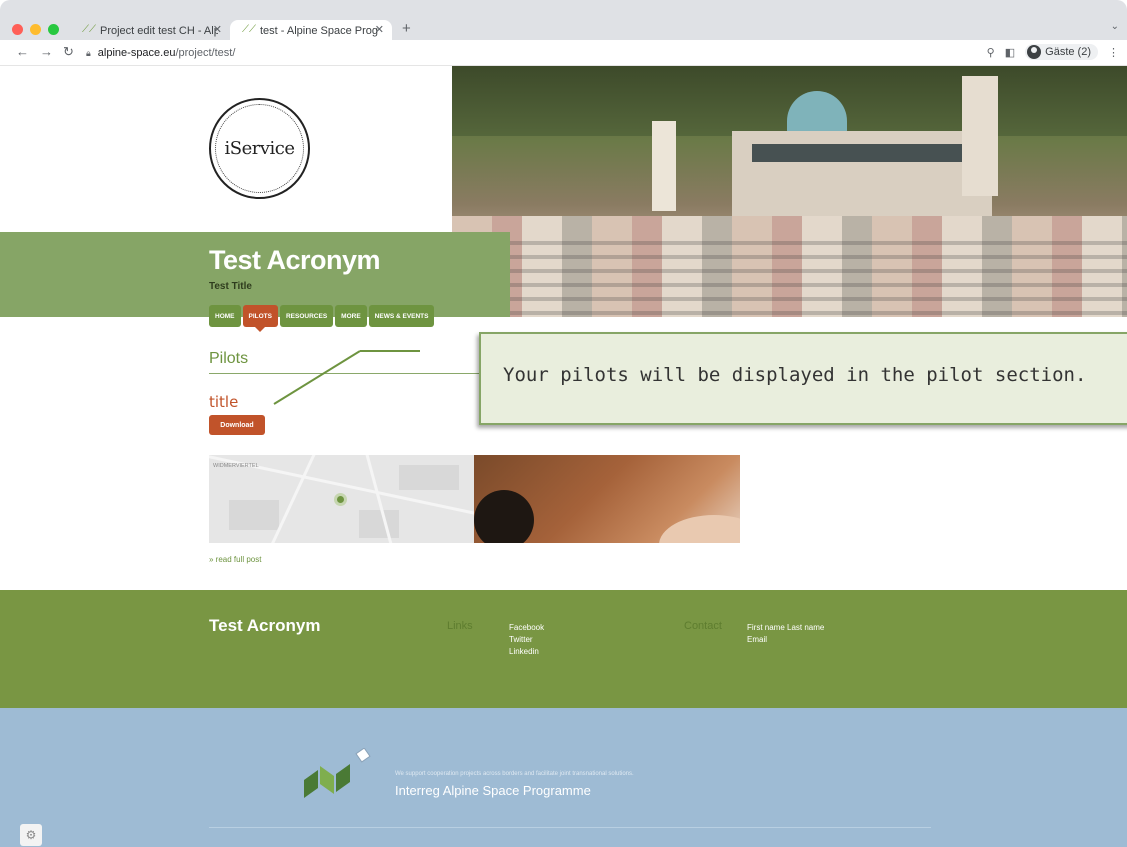 The width and height of the screenshot is (1127, 847). I want to click on back-icon: ←, so click(22, 51).